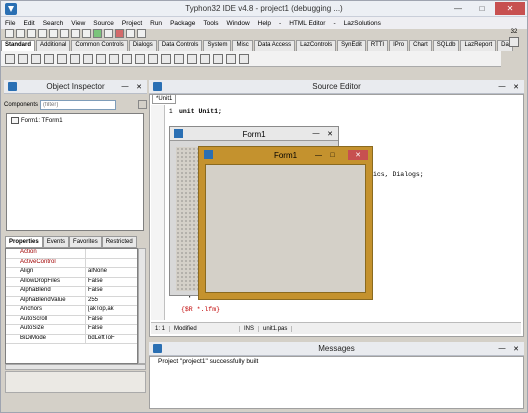  I want to click on editor-minimize-button: —, so click(502, 86).